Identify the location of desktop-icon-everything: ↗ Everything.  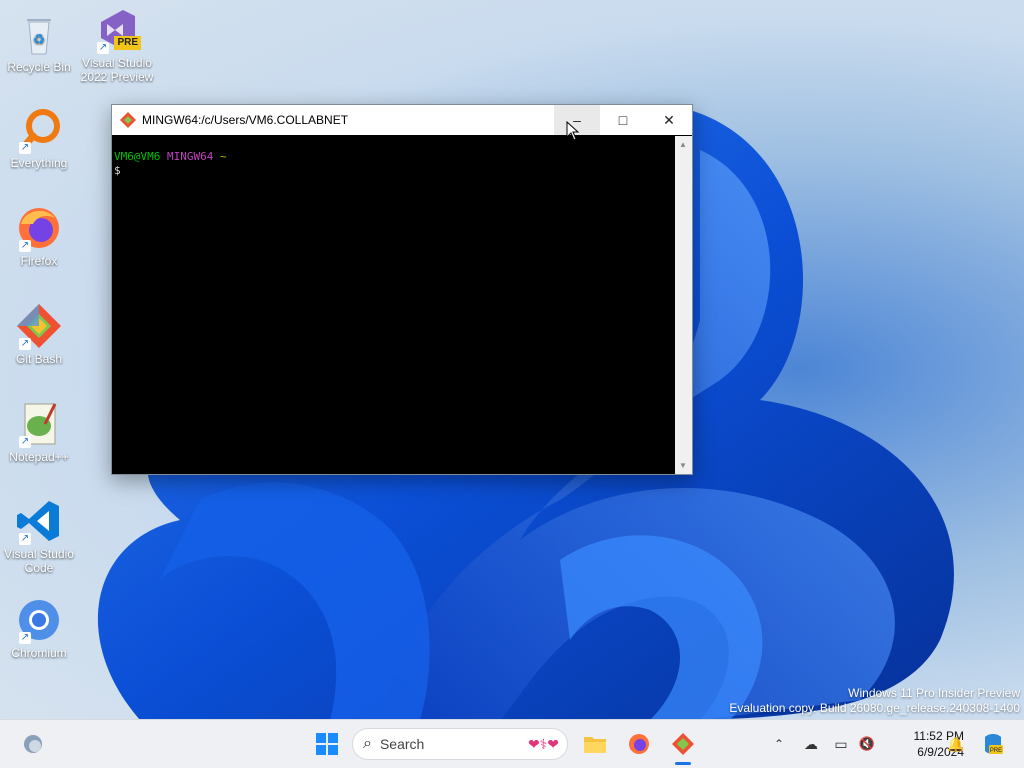
(39, 138).